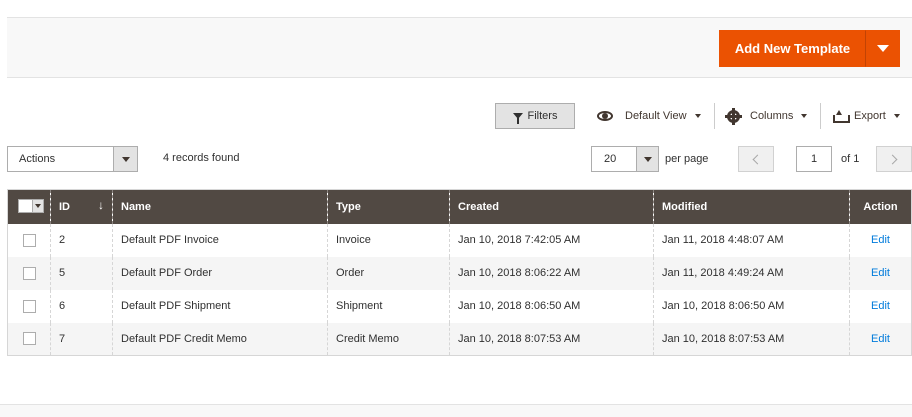 The image size is (912, 417). I want to click on current-page-input: 1, so click(814, 159).